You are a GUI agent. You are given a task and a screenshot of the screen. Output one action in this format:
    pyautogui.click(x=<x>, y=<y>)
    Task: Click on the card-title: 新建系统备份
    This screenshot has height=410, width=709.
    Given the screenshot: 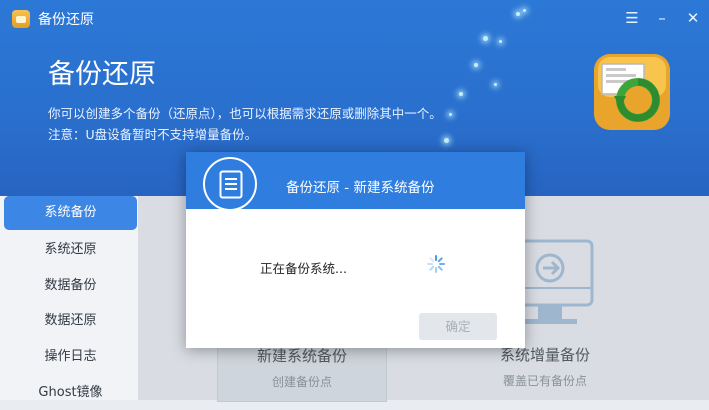 What is the action you would take?
    pyautogui.click(x=301, y=356)
    